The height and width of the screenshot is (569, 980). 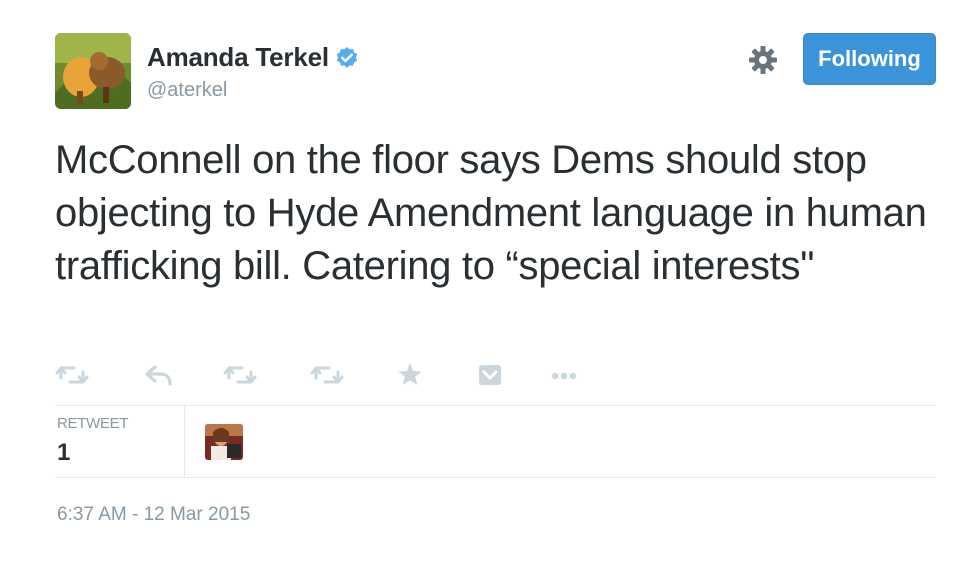 I want to click on tweet-timestamp: 6:37 AM - 12 Mar 2015, so click(x=153, y=515).